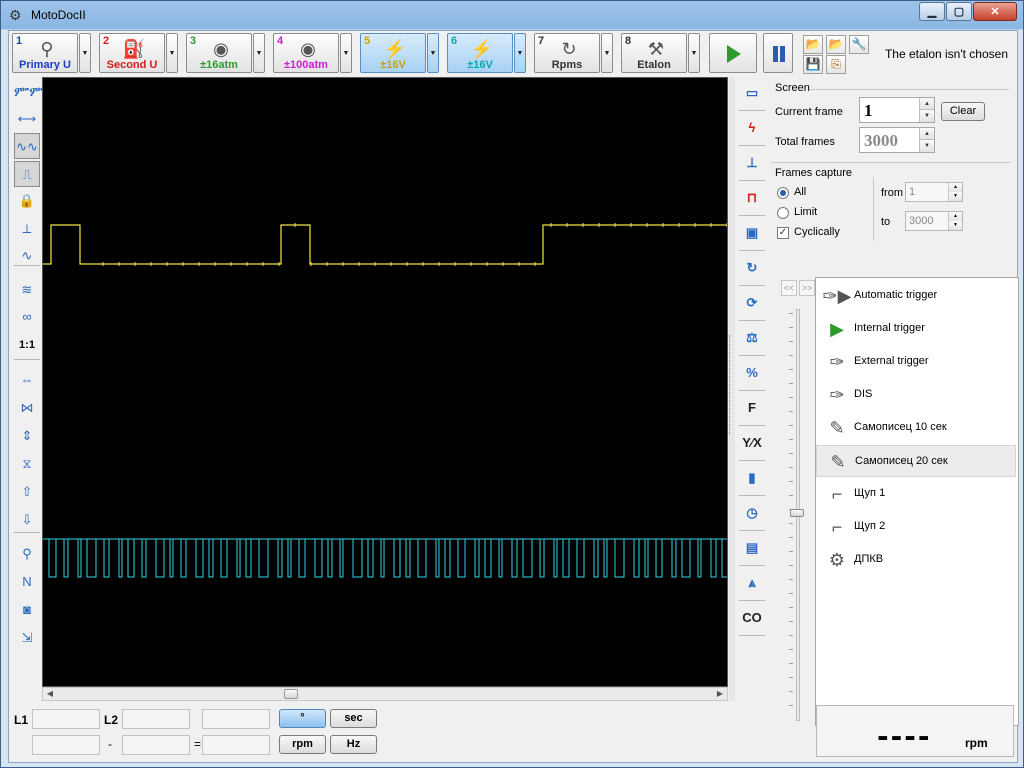 The image size is (1024, 768). Describe the element at coordinates (752, 268) in the screenshot. I see `rotate-icon: ↻` at that location.